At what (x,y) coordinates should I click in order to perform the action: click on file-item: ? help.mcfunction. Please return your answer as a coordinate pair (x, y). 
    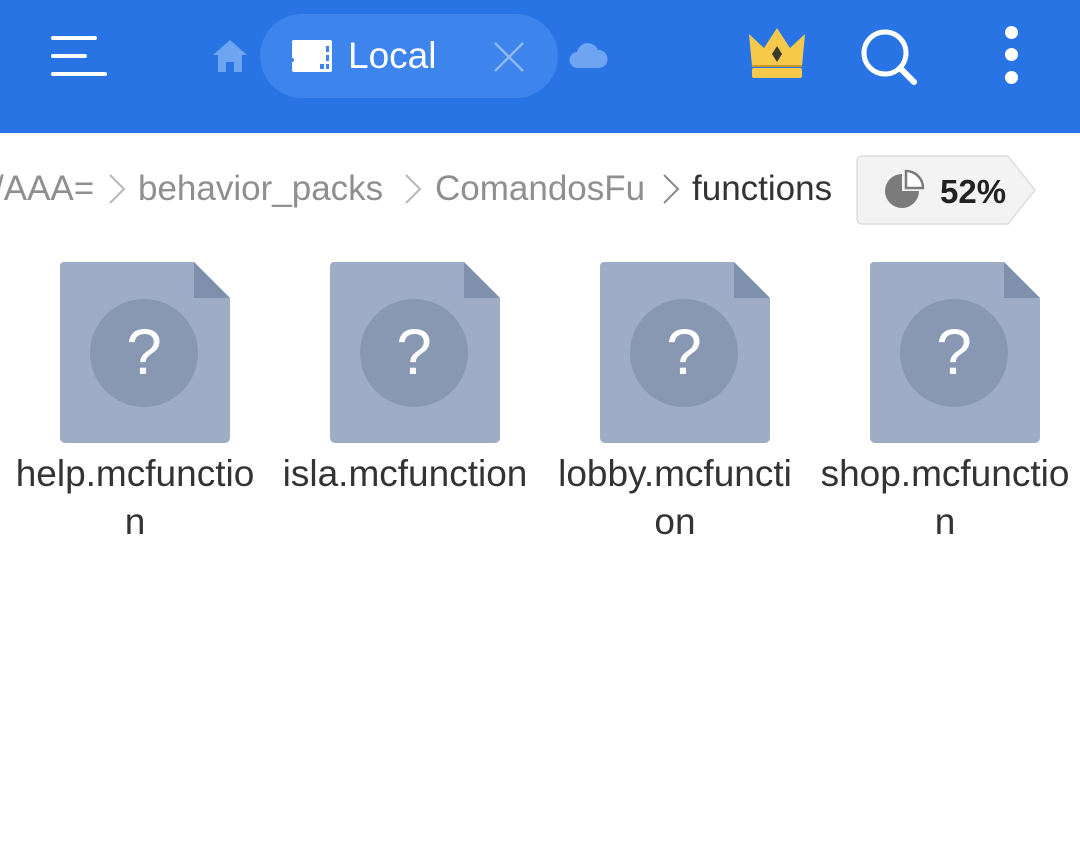
    Looking at the image, I should click on (135, 412).